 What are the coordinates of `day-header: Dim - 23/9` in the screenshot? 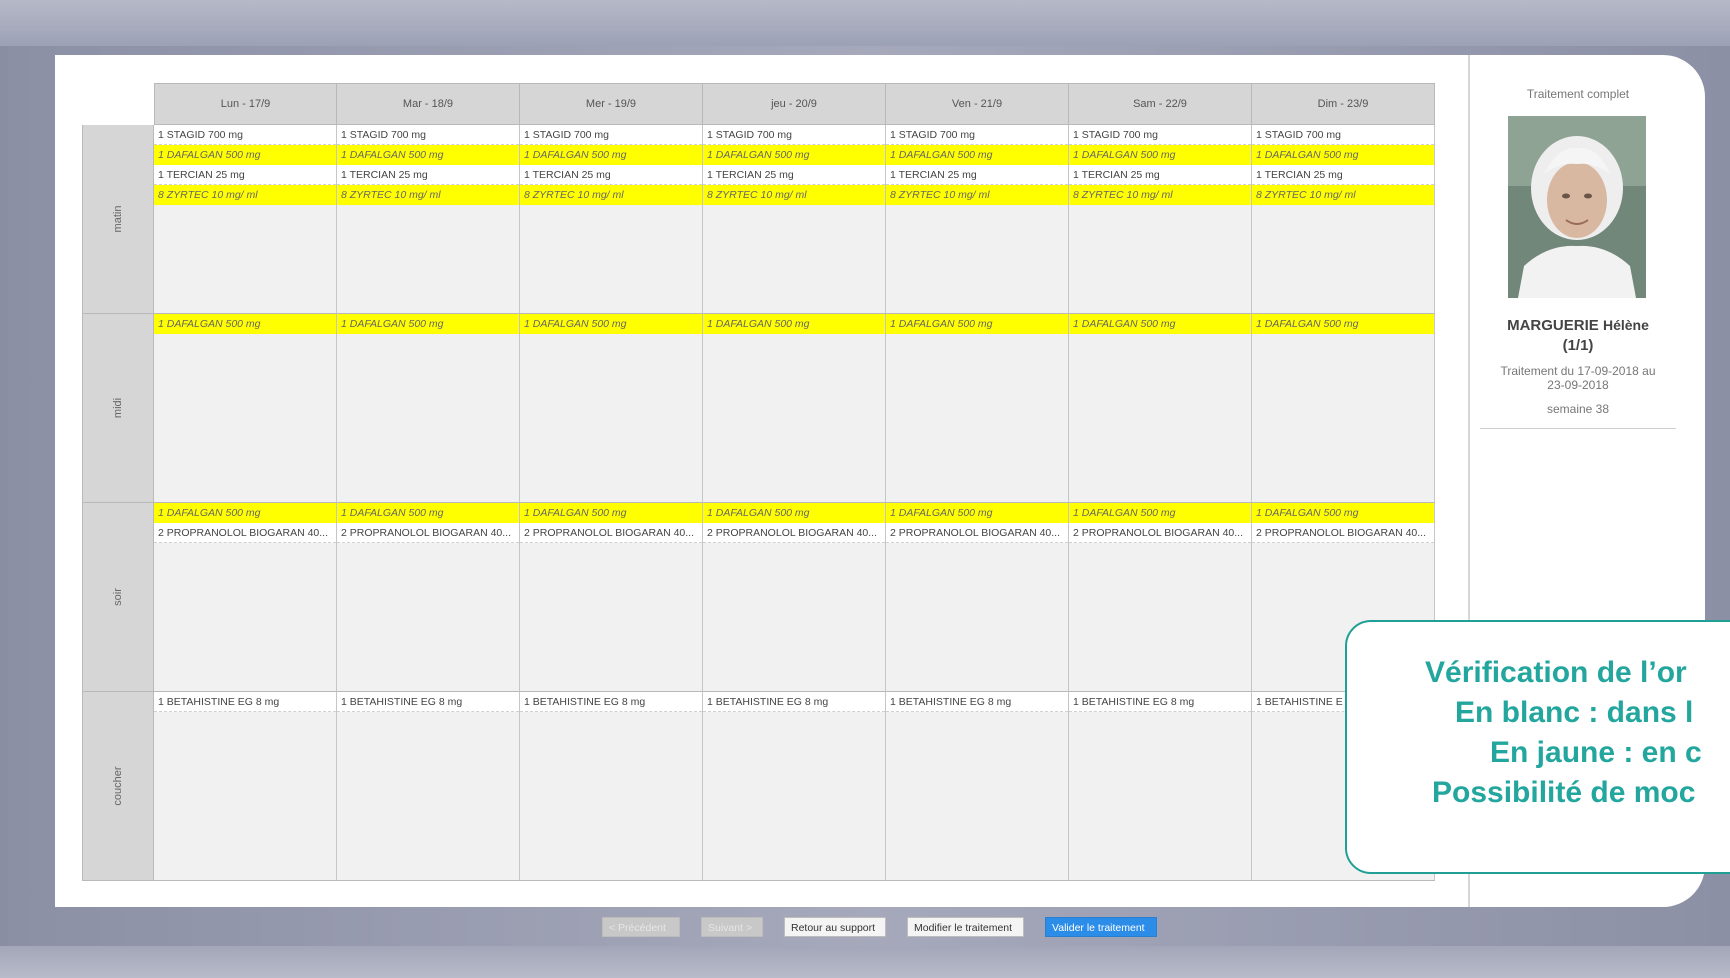 It's located at (1343, 104).